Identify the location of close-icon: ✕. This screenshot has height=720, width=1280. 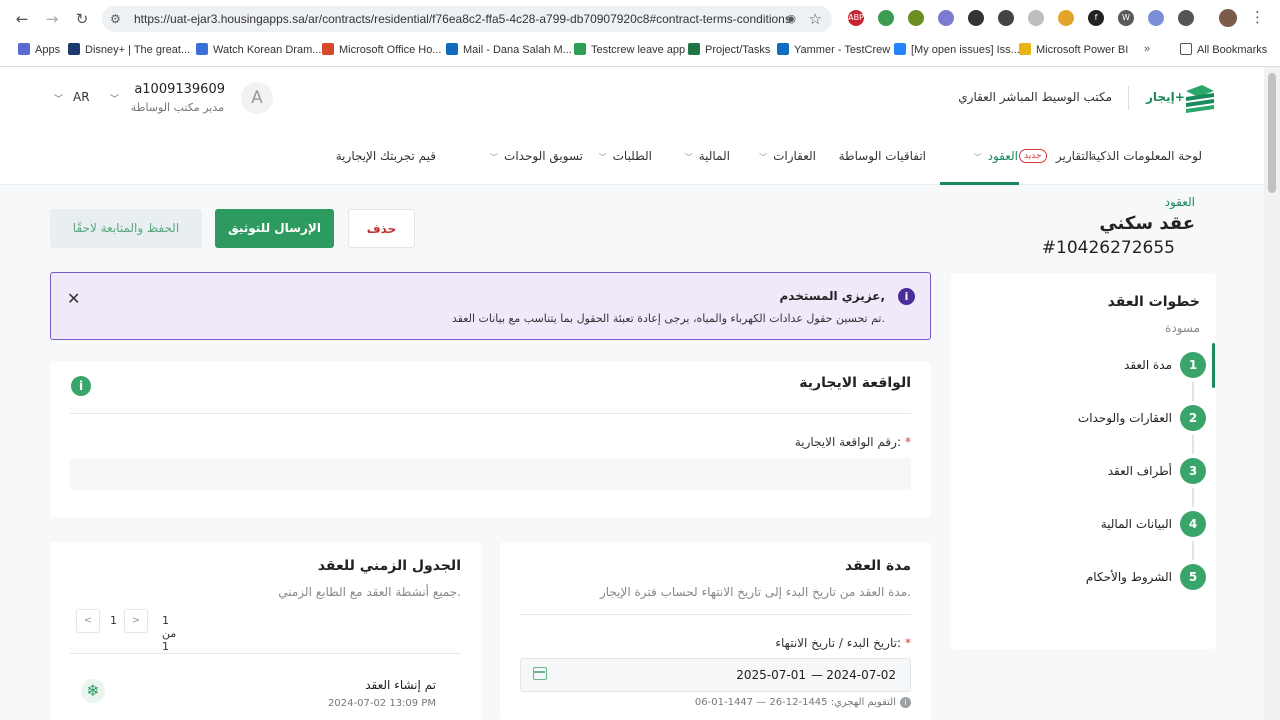
(73, 298).